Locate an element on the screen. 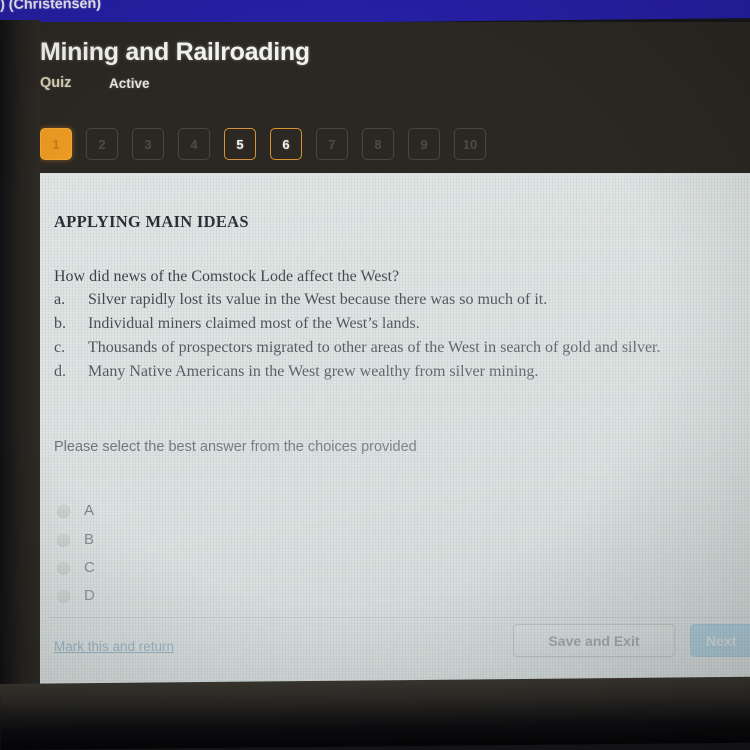  quiz-status-label: Active is located at coordinates (129, 83).